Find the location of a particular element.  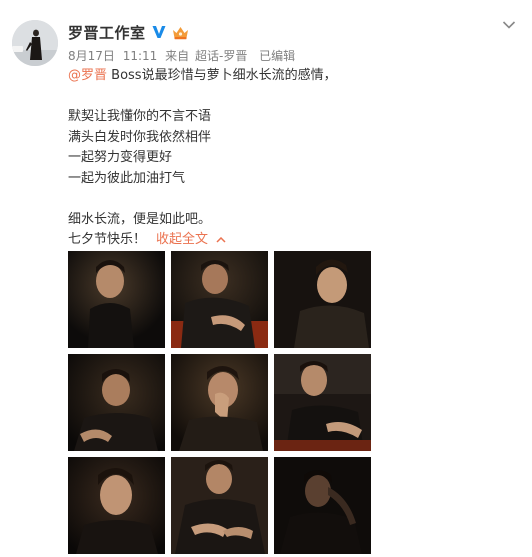

post-date: 8月17日 is located at coordinates (91, 56).